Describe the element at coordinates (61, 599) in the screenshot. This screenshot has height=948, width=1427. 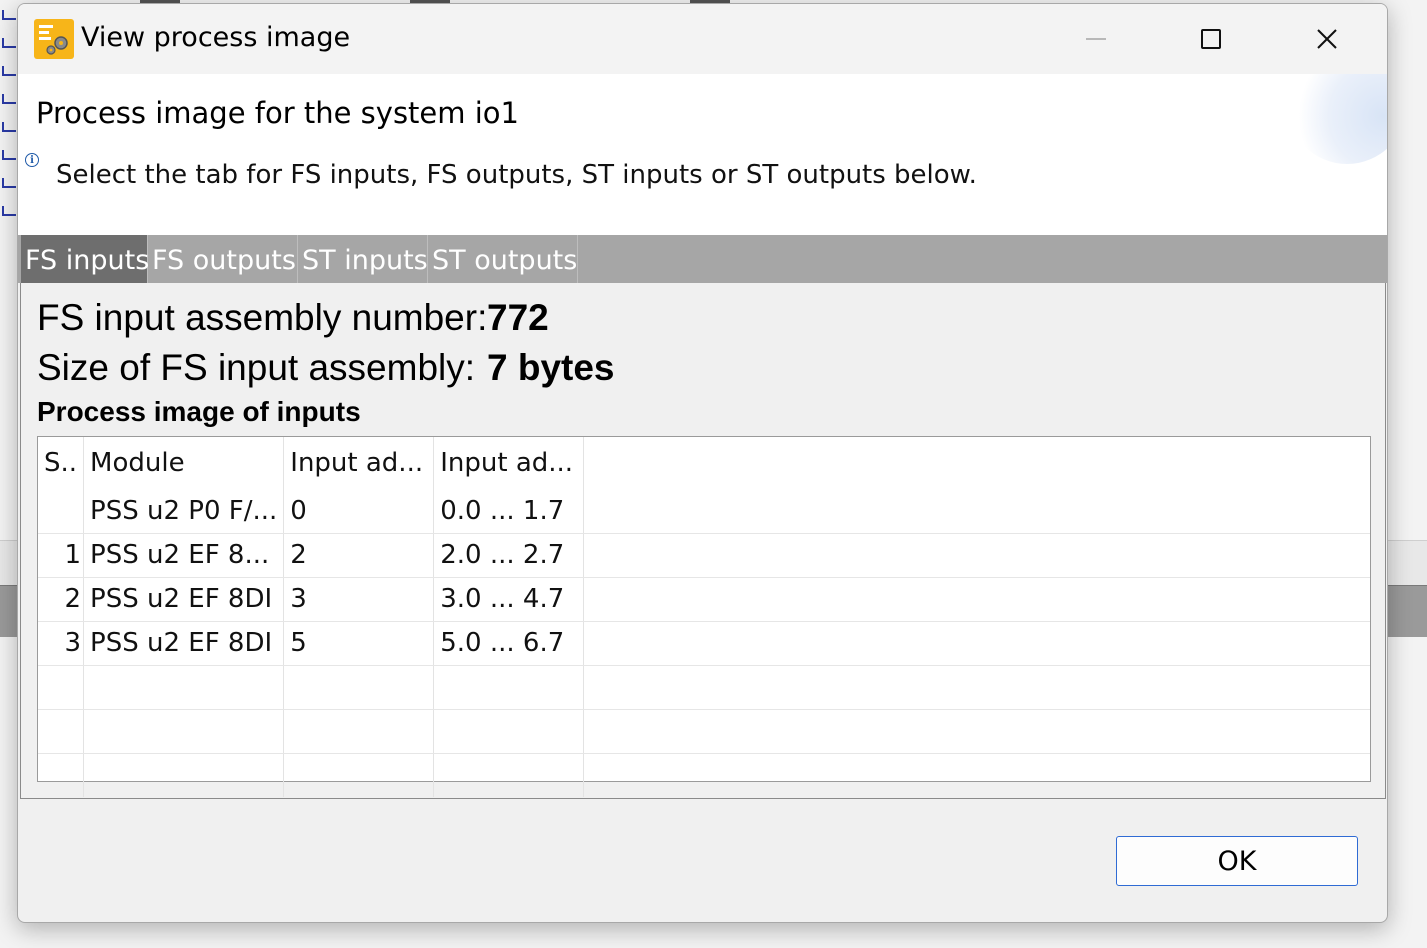
I see `cell-slot: 2` at that location.